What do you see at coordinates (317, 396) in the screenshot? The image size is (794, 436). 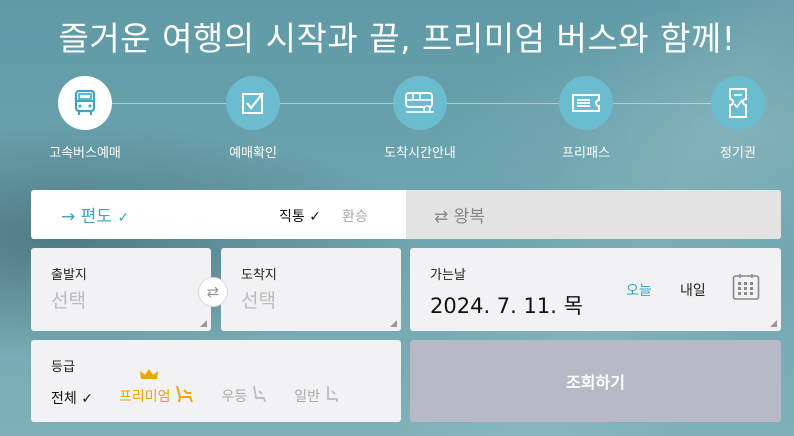 I see `grade-general-option: 일반` at bounding box center [317, 396].